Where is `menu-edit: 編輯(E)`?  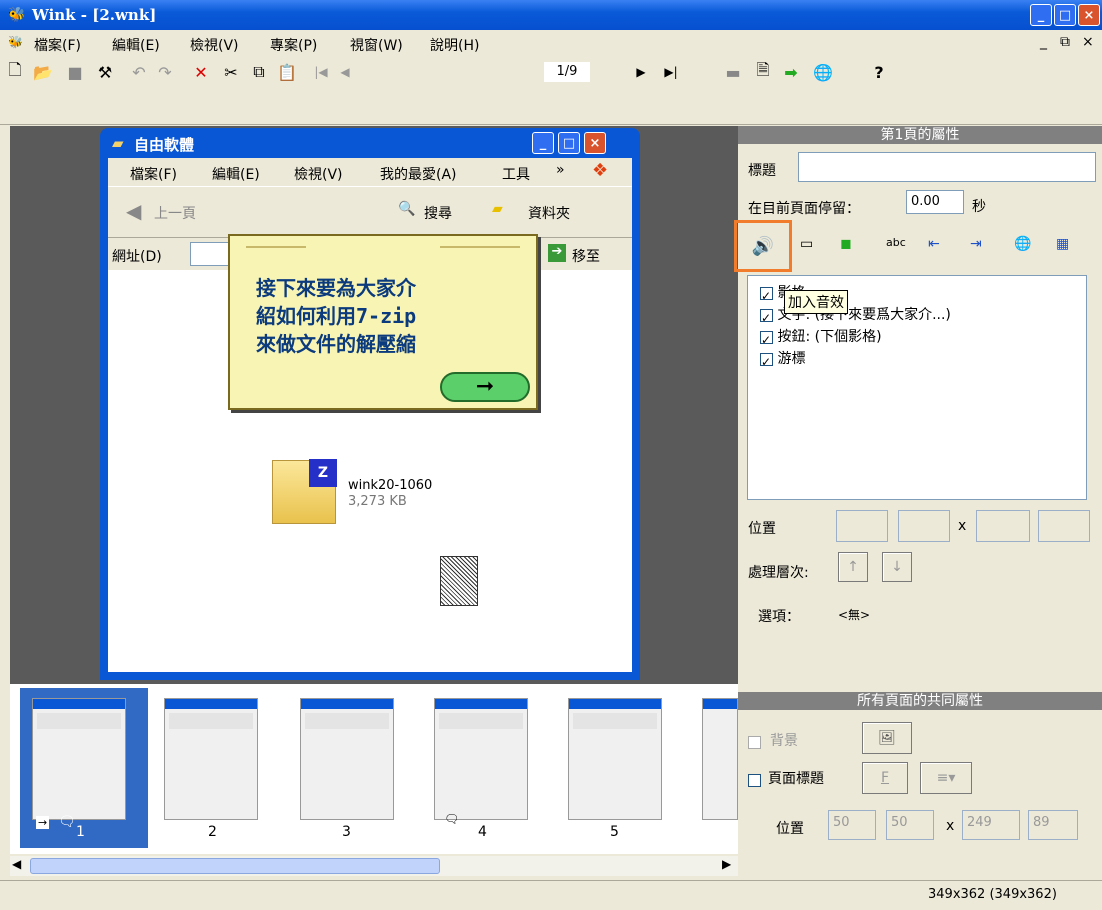 menu-edit: 編輯(E) is located at coordinates (136, 45).